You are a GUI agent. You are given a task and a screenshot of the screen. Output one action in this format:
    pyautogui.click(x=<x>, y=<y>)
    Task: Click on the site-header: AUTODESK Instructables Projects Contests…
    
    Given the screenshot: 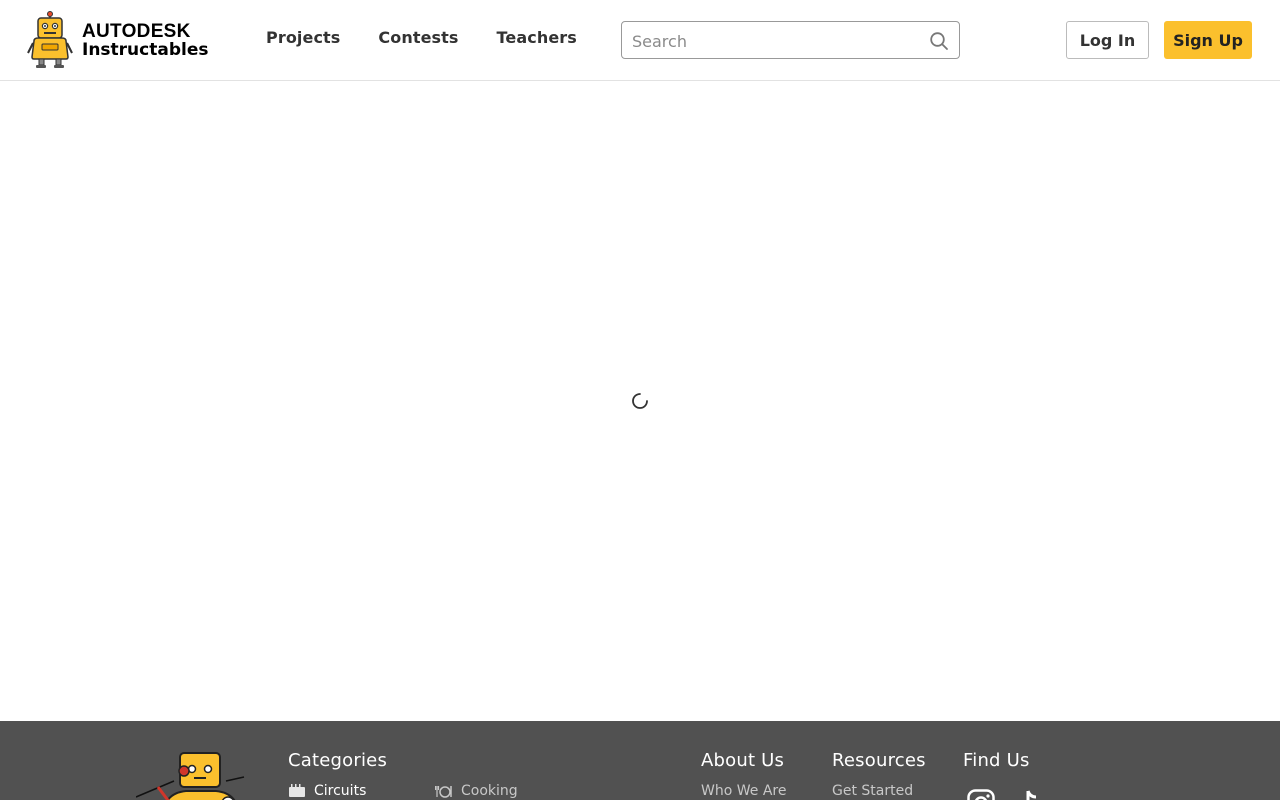 What is the action you would take?
    pyautogui.click(x=640, y=40)
    